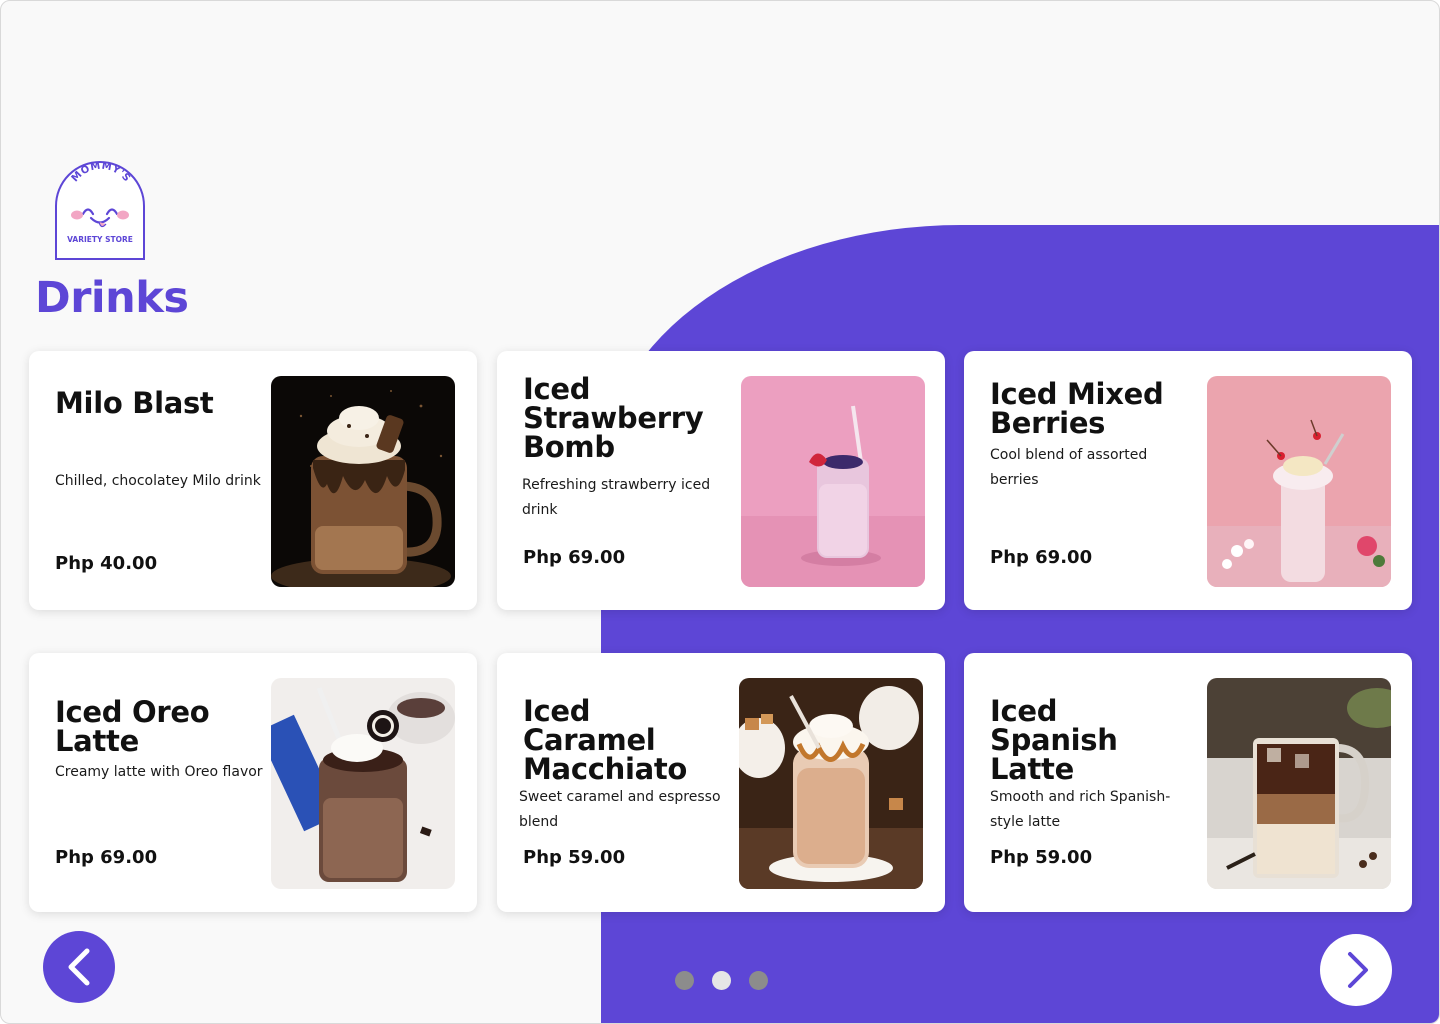 The image size is (1440, 1024). I want to click on logo-bottom-text: VARIETY STORE, so click(100, 239).